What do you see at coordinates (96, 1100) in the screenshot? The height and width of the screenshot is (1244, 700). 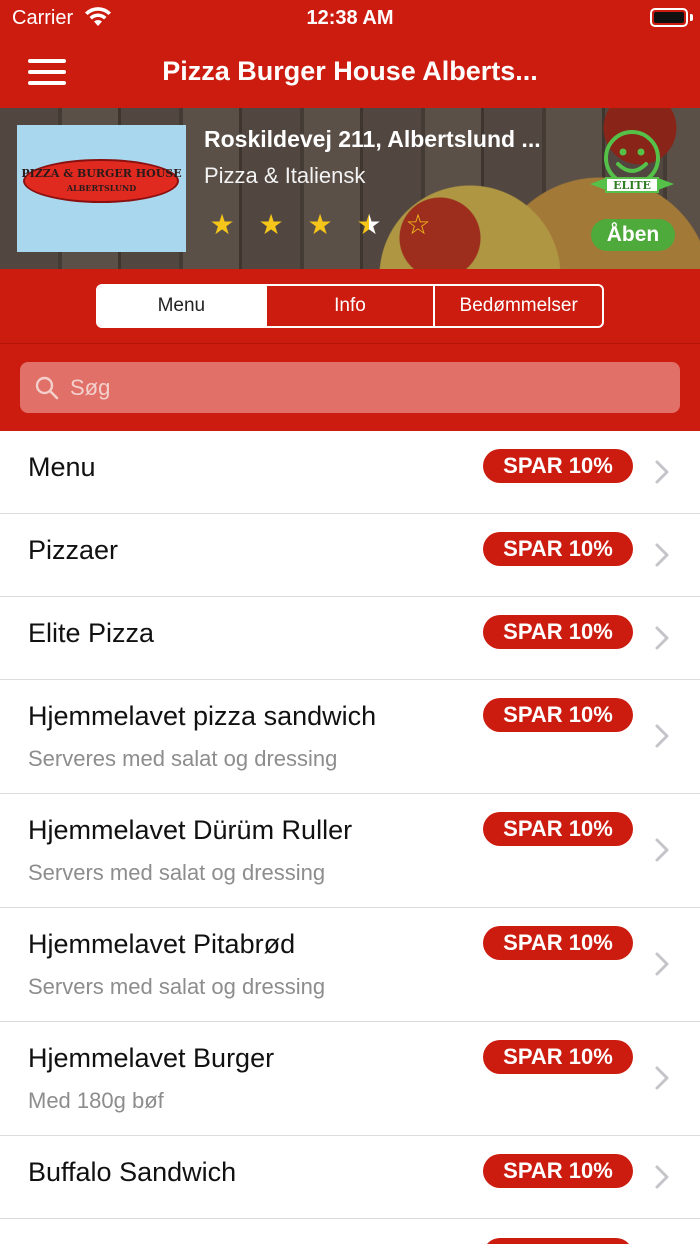 I see `category-description: Med 180g bøf` at bounding box center [96, 1100].